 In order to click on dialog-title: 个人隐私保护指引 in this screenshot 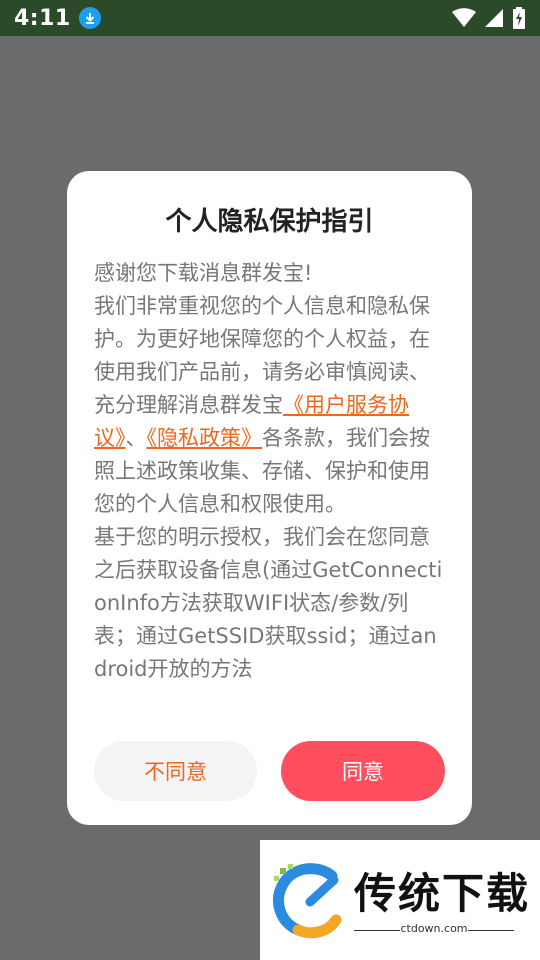, I will do `click(269, 222)`.